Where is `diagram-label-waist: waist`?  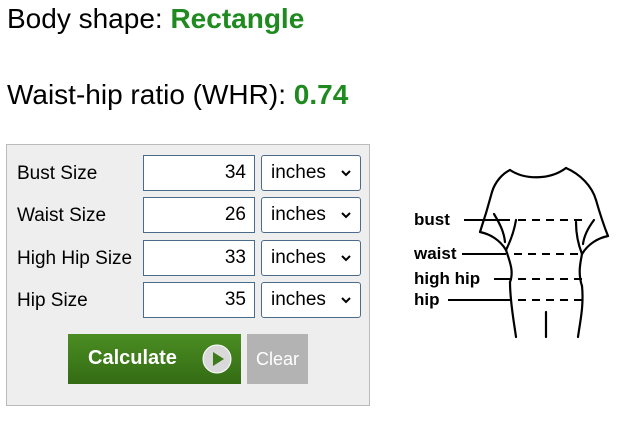 diagram-label-waist: waist is located at coordinates (435, 253).